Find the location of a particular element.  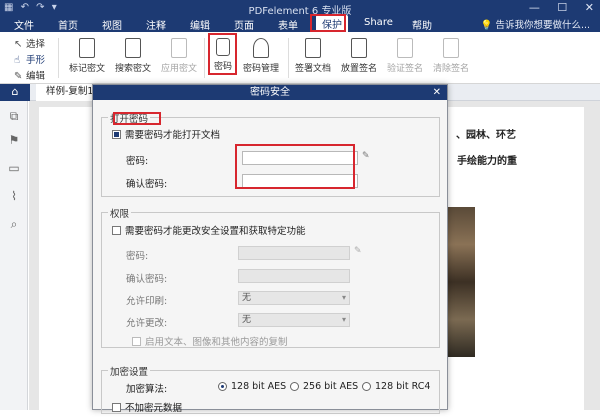

menu-form: 表单 is located at coordinates (288, 24).